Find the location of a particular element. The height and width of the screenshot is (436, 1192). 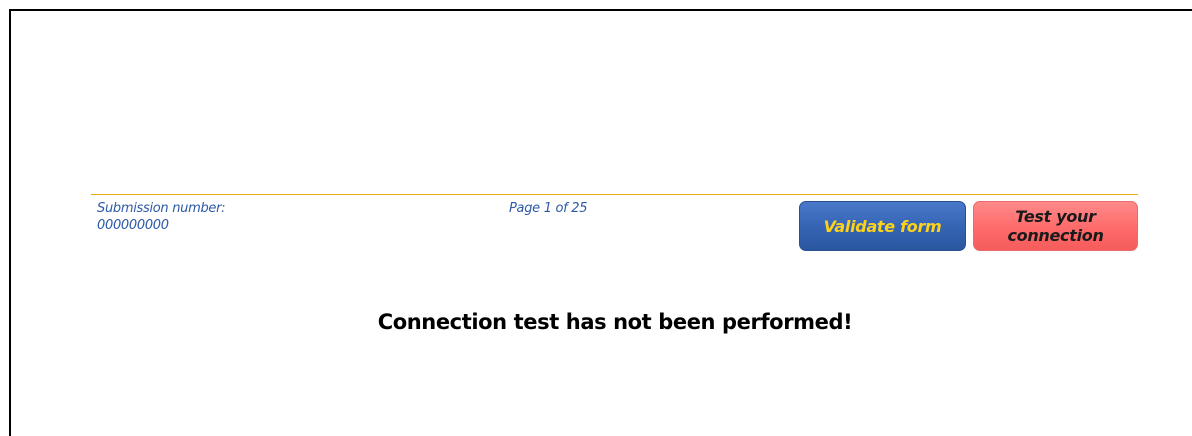

footer-divider is located at coordinates (614, 194).